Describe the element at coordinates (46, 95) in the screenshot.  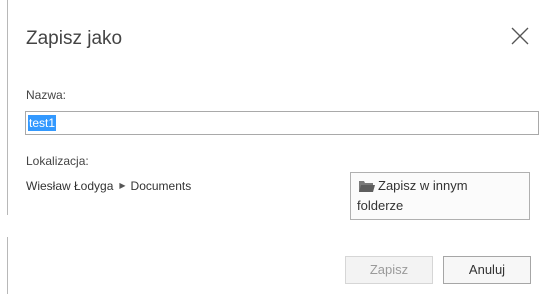
I see `name-label: Nazwa:` at that location.